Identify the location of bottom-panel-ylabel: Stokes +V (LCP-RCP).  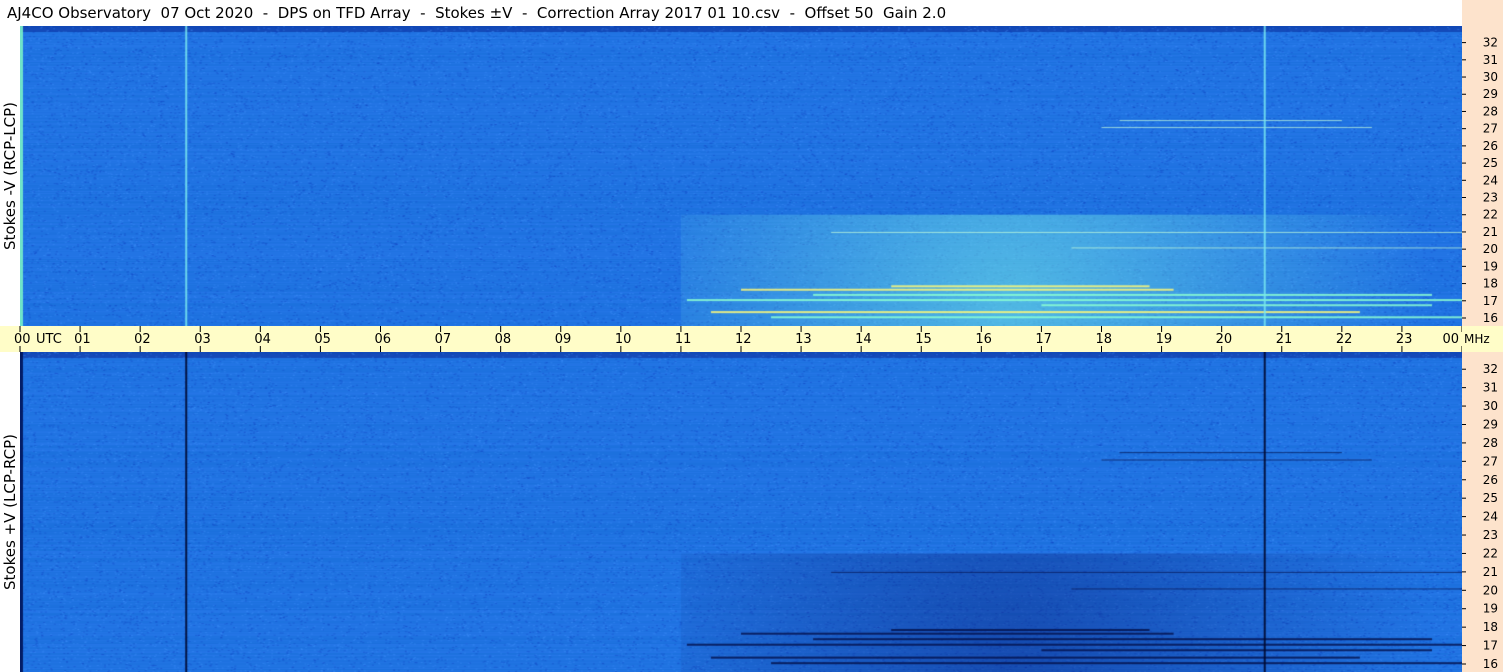
(10, 512).